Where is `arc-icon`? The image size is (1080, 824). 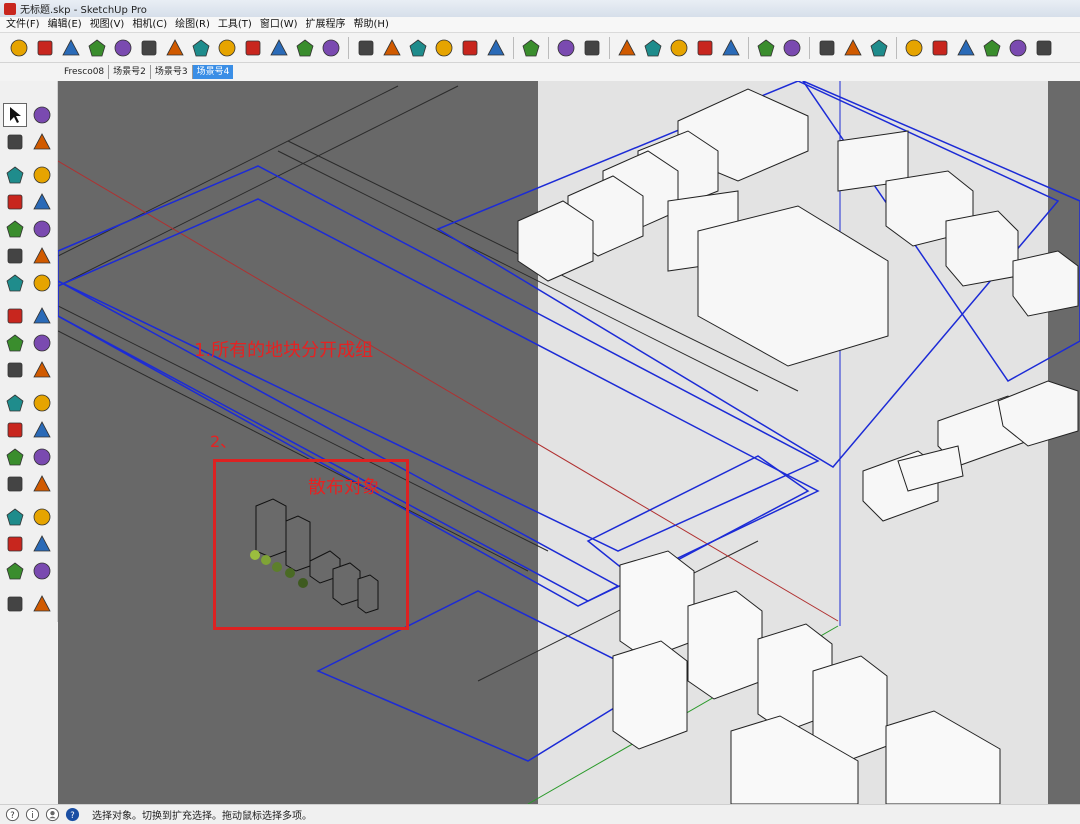
arc-icon is located at coordinates (15, 256).